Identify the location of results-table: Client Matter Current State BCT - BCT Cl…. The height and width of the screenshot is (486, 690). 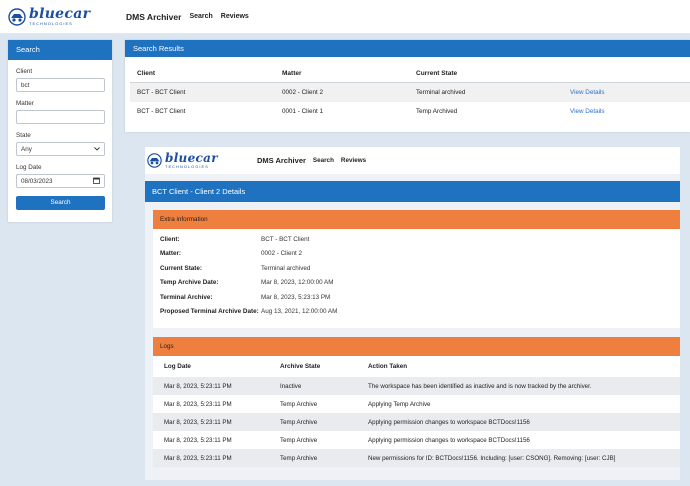
(410, 92).